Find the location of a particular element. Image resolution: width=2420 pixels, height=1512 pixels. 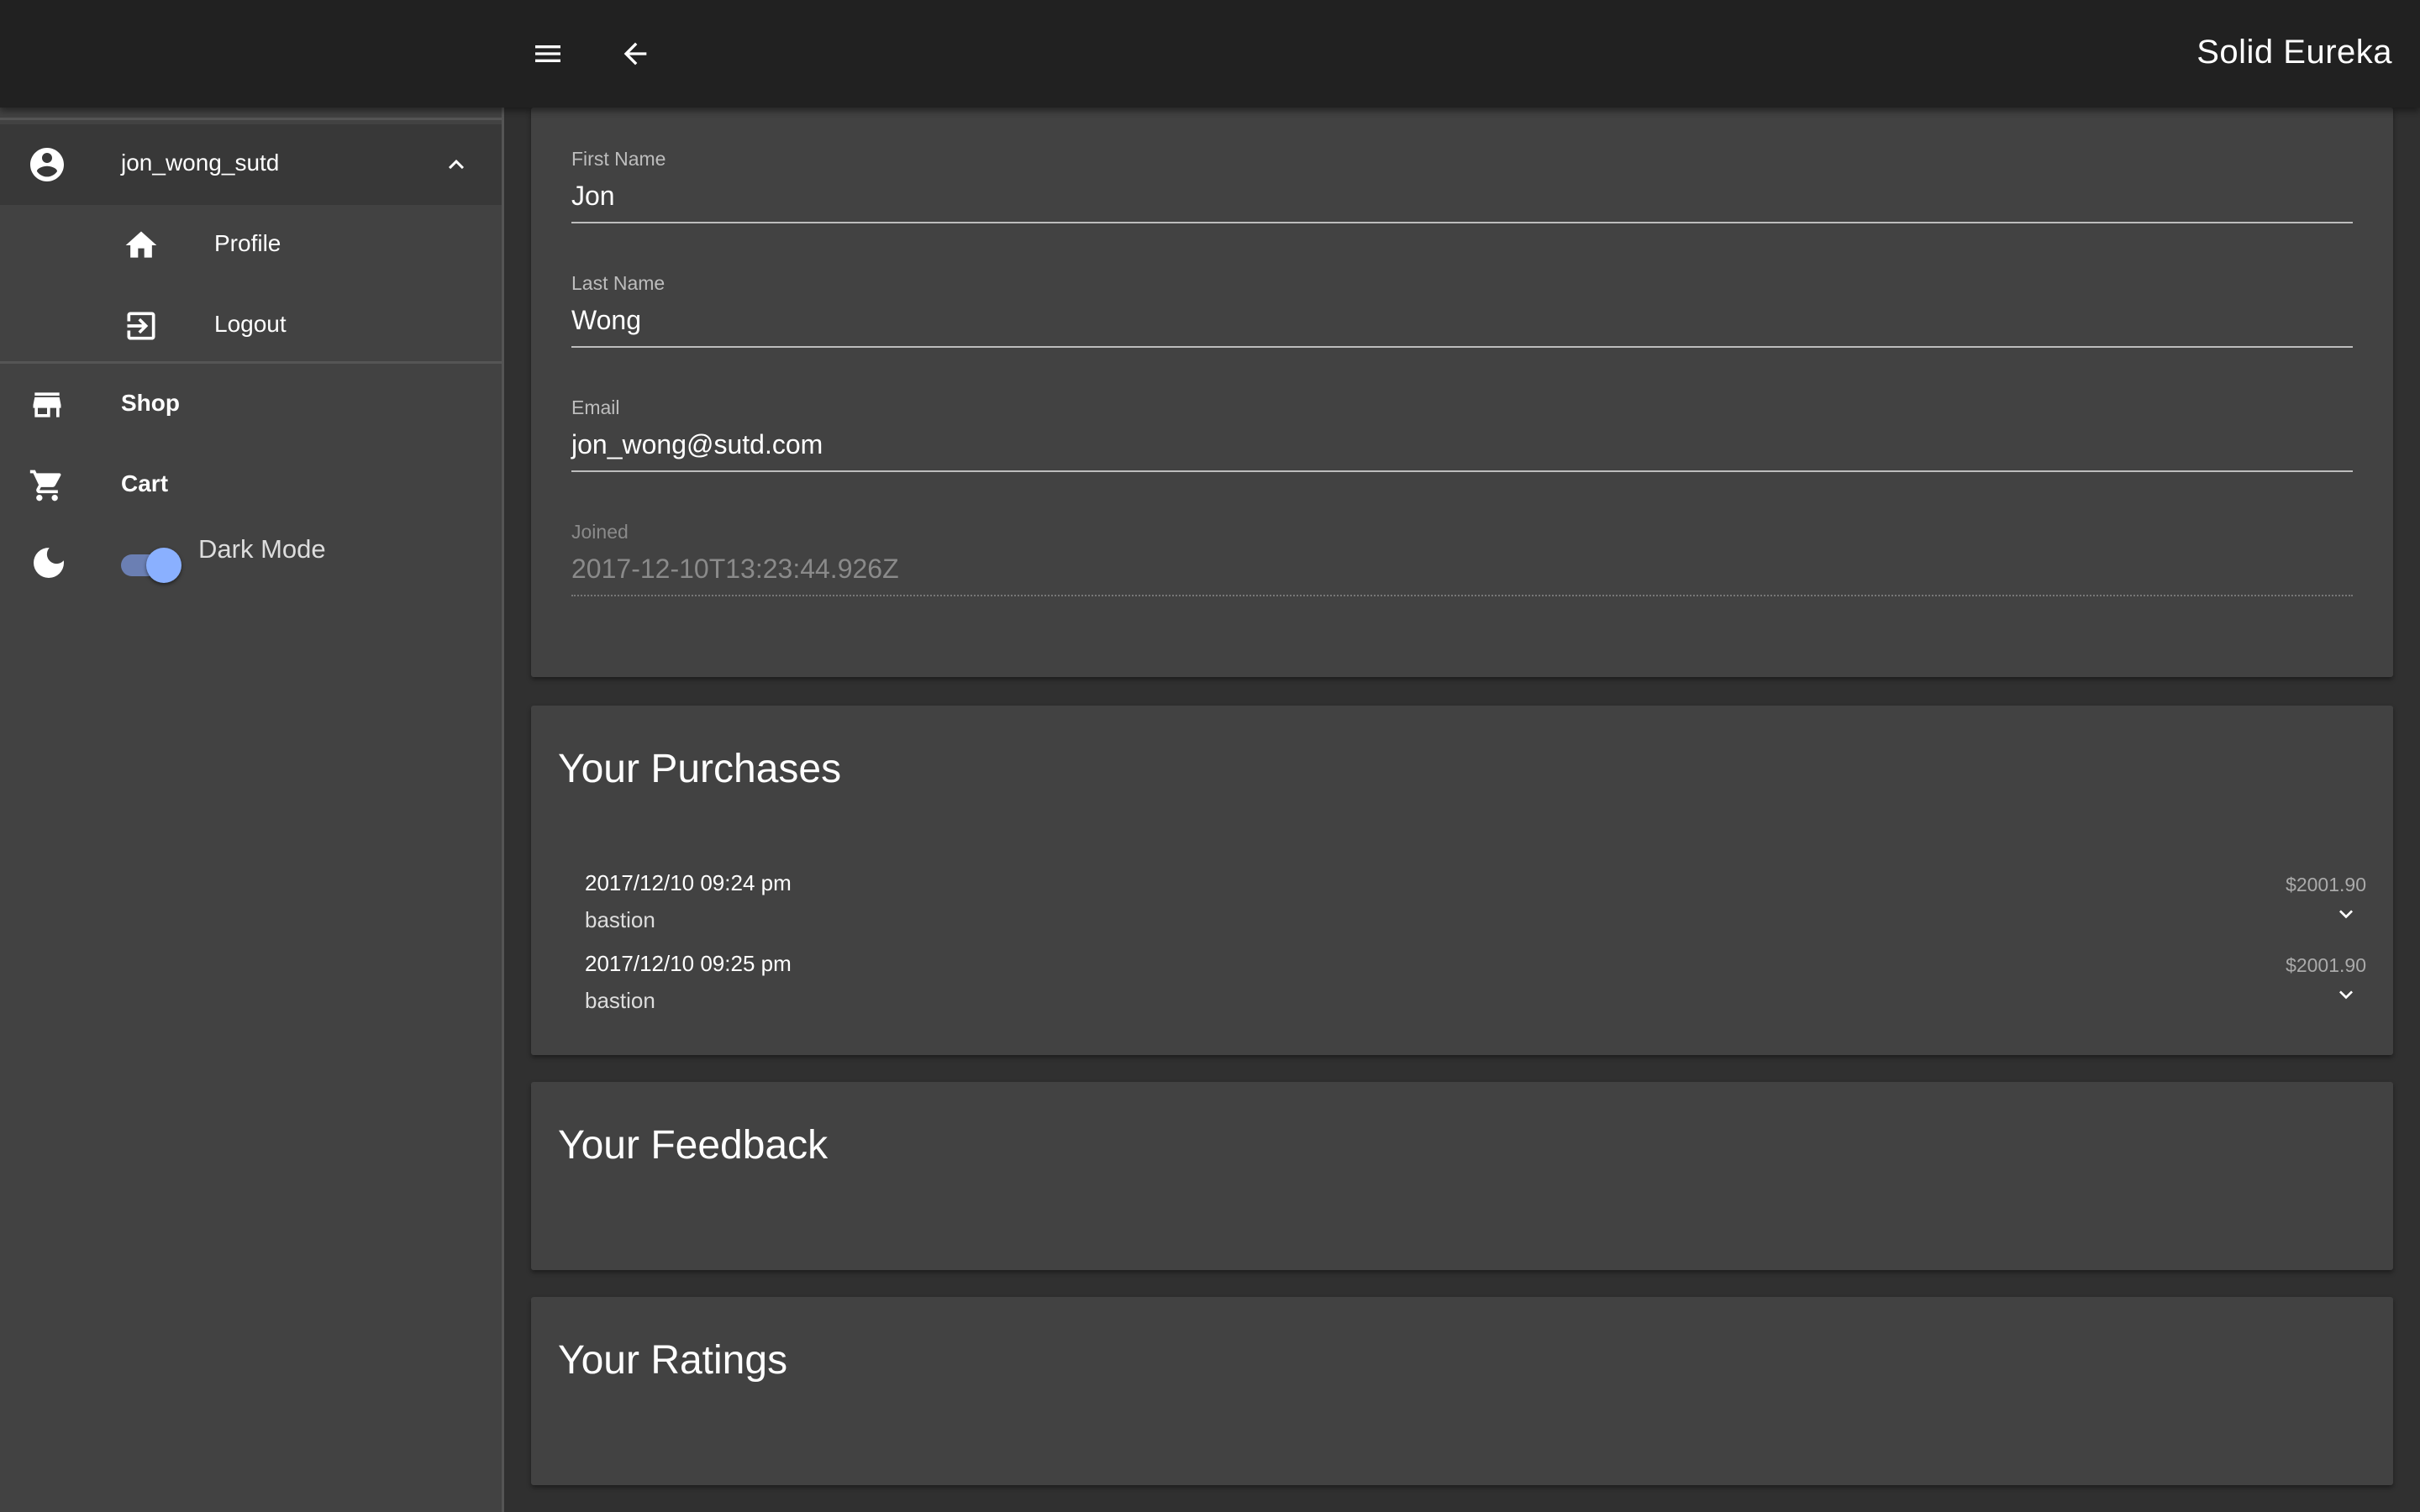

arrow-back-icon is located at coordinates (635, 54).